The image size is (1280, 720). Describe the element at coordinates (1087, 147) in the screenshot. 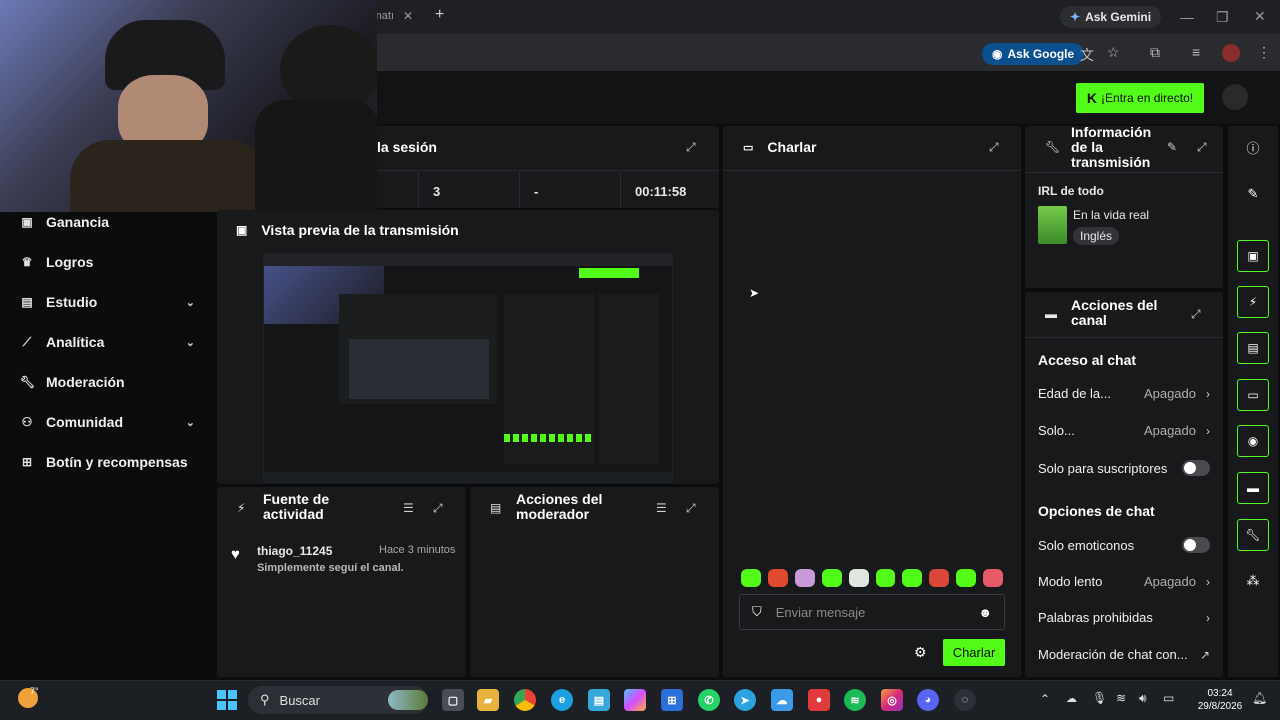

I see `stream-info-title-line: de la` at that location.